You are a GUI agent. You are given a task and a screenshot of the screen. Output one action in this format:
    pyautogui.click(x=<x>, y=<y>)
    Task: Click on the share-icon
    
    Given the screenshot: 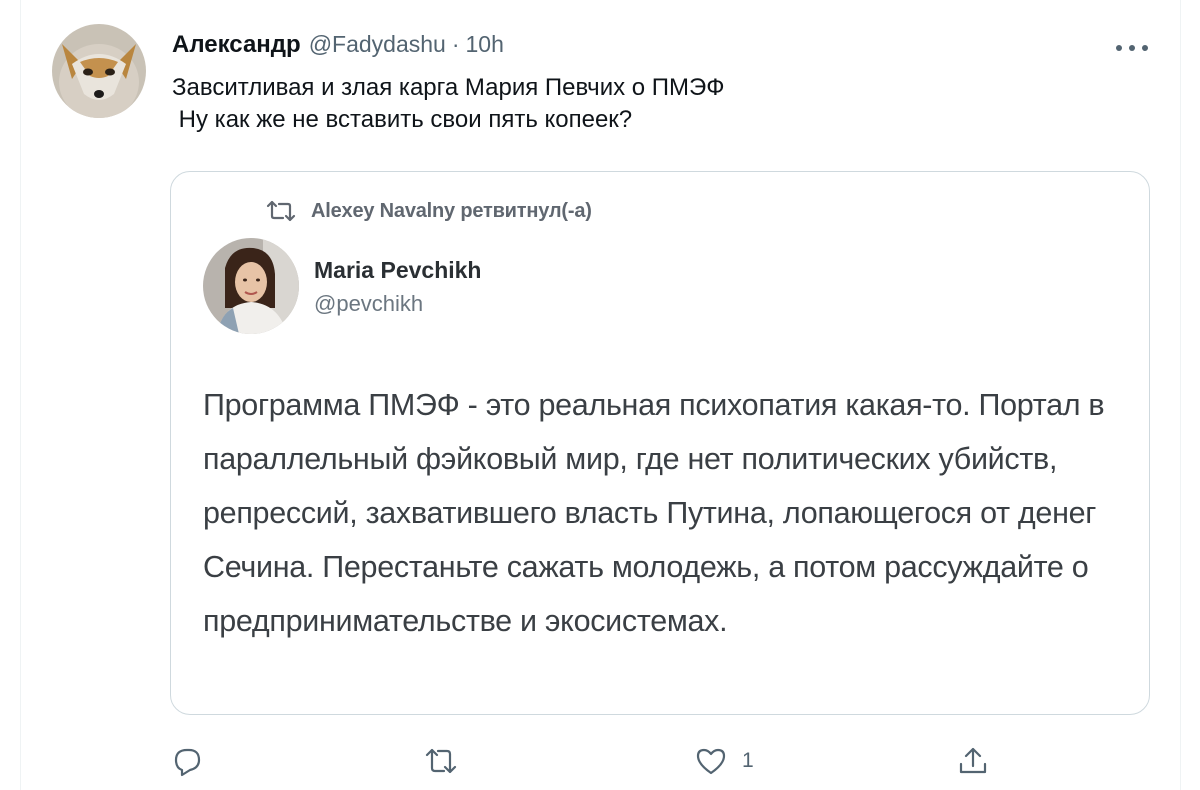 What is the action you would take?
    pyautogui.click(x=973, y=760)
    